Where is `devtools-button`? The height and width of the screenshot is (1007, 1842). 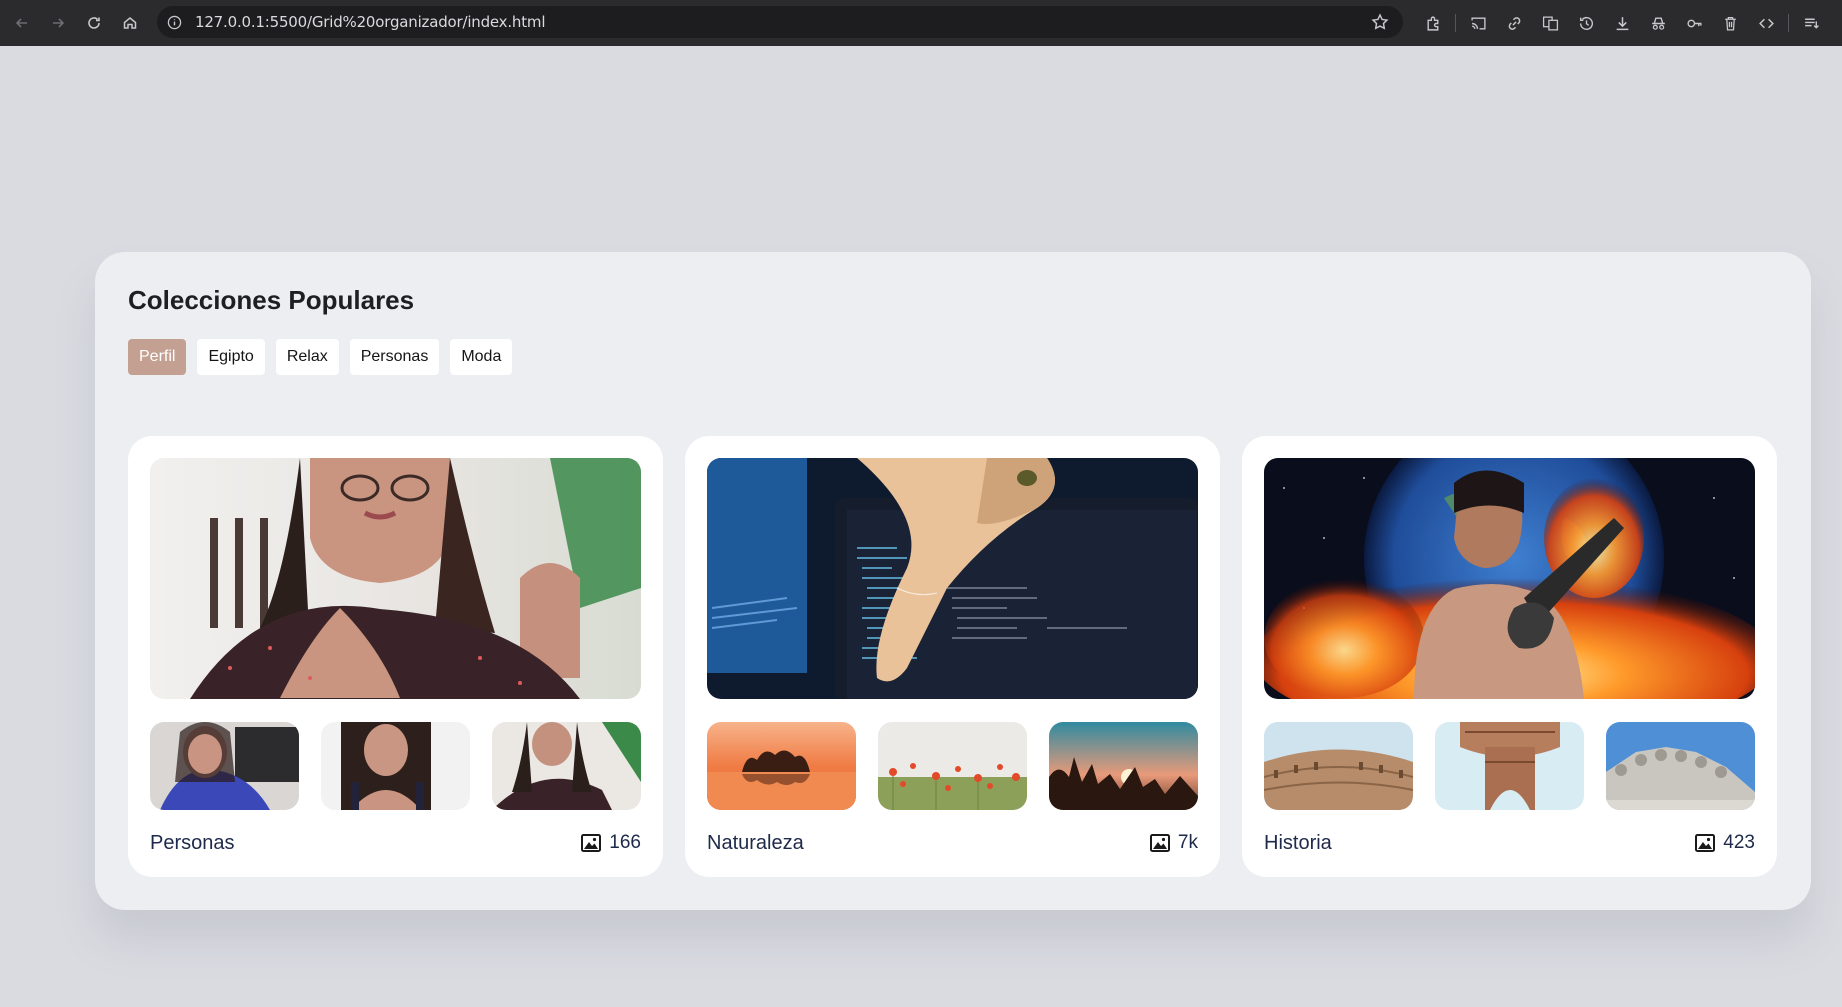
devtools-button is located at coordinates (1766, 23).